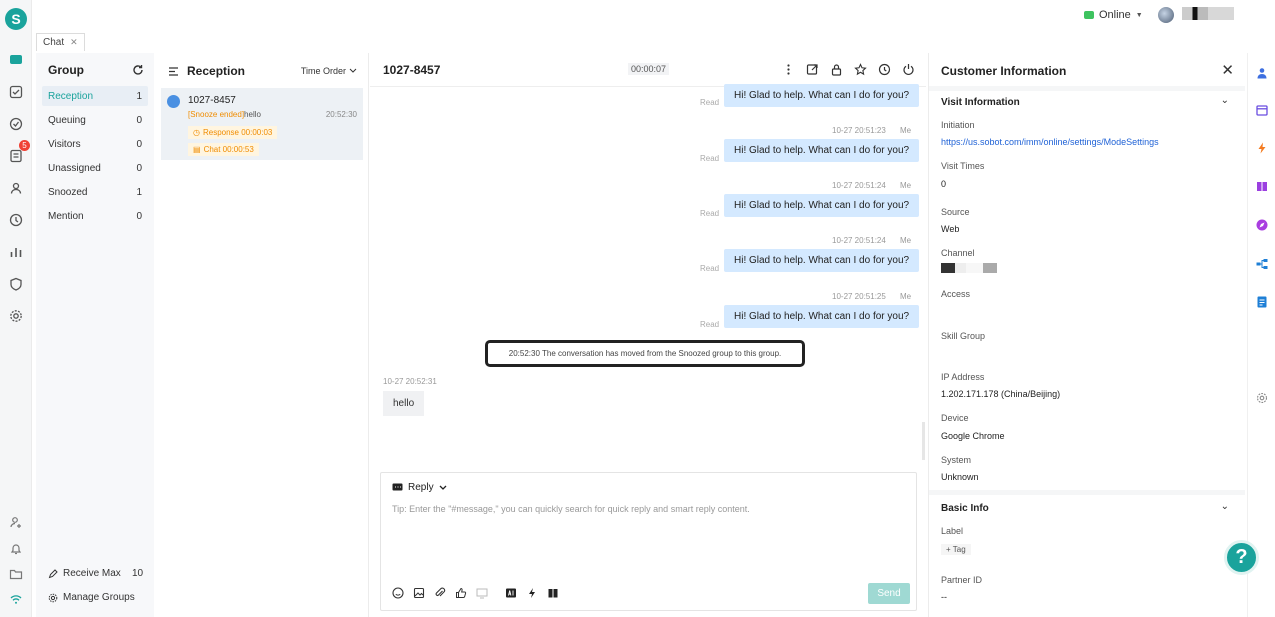 This screenshot has height=617, width=1275. What do you see at coordinates (15, 91) in the screenshot?
I see `tasks-icon` at bounding box center [15, 91].